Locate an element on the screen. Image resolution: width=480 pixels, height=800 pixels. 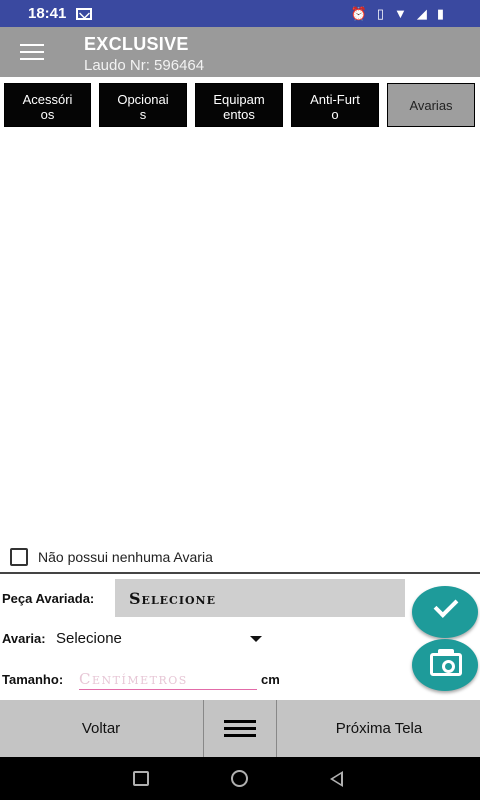
tab-label: Opcionai is located at coordinates (143, 99).